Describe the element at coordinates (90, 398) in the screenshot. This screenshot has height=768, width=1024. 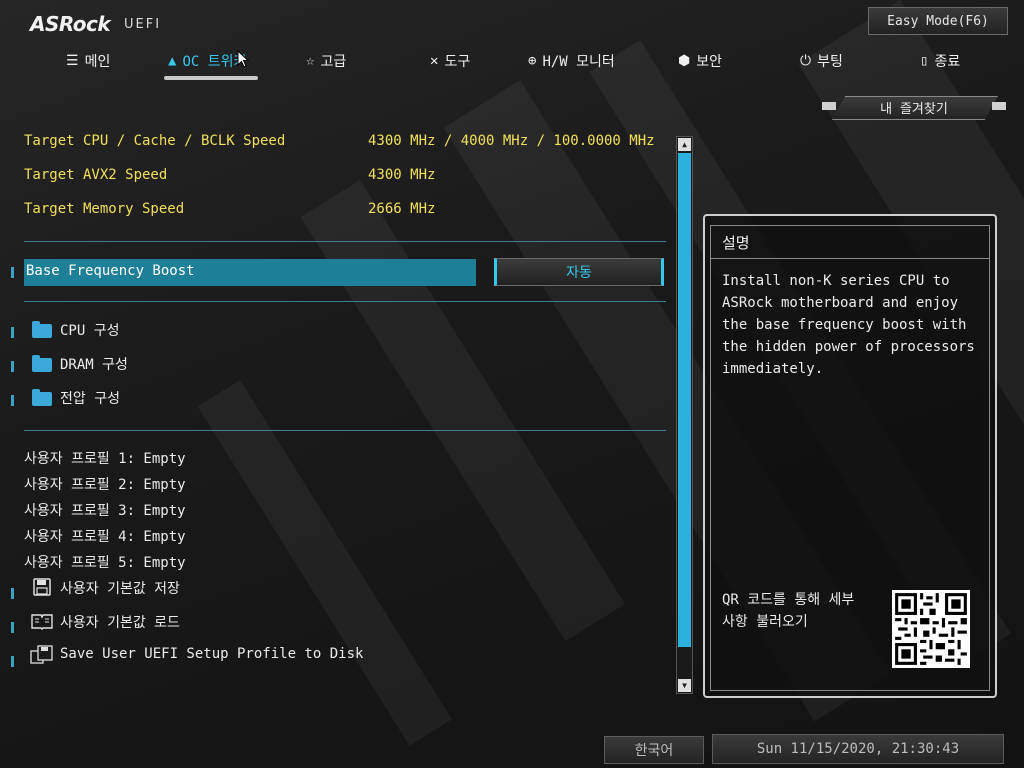
I see `folder-voltage-config: 전압 구성` at that location.